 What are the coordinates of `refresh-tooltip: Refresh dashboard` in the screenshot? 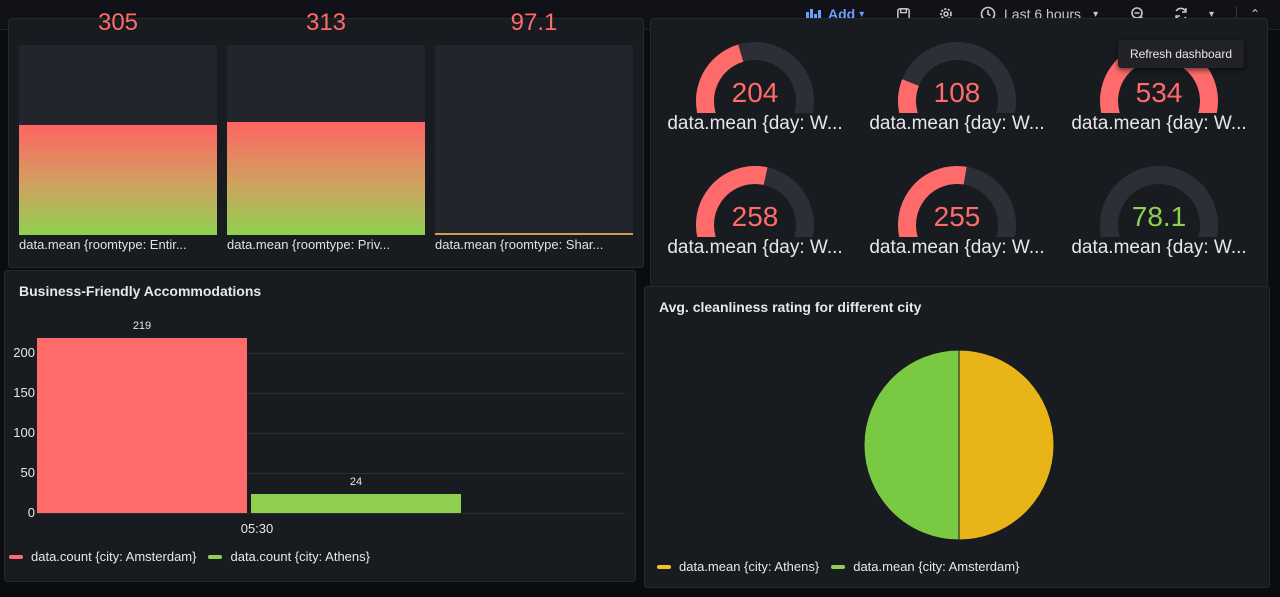 It's located at (1181, 54).